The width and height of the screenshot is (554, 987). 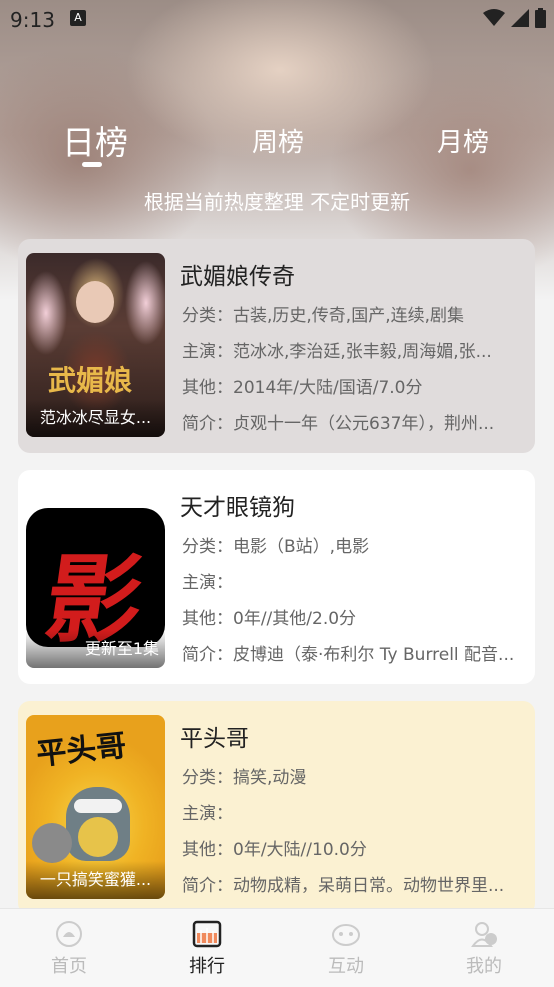 I want to click on bottom-nav: 首页 排行 互动 我的, so click(x=277, y=947).